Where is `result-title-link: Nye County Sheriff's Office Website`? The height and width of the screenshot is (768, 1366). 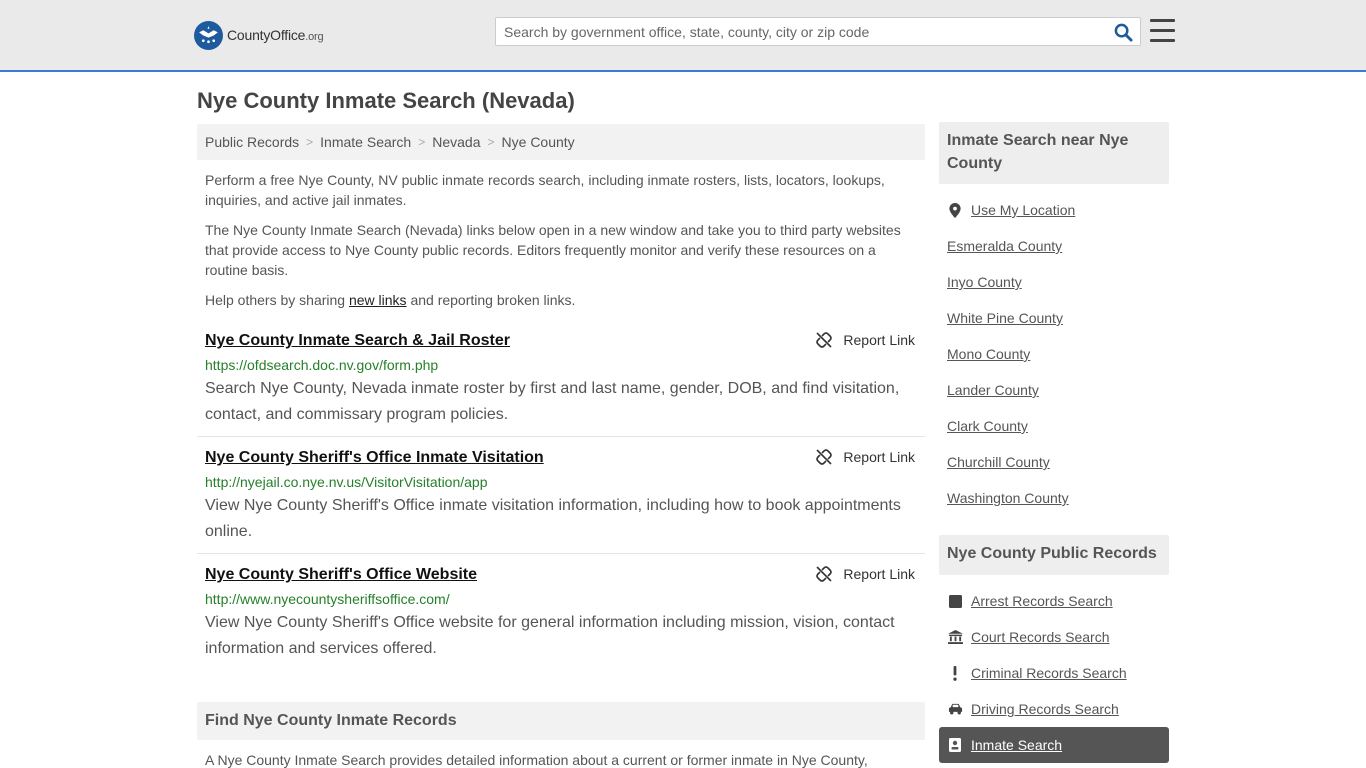
result-title-link: Nye County Sheriff's Office Website is located at coordinates (341, 575).